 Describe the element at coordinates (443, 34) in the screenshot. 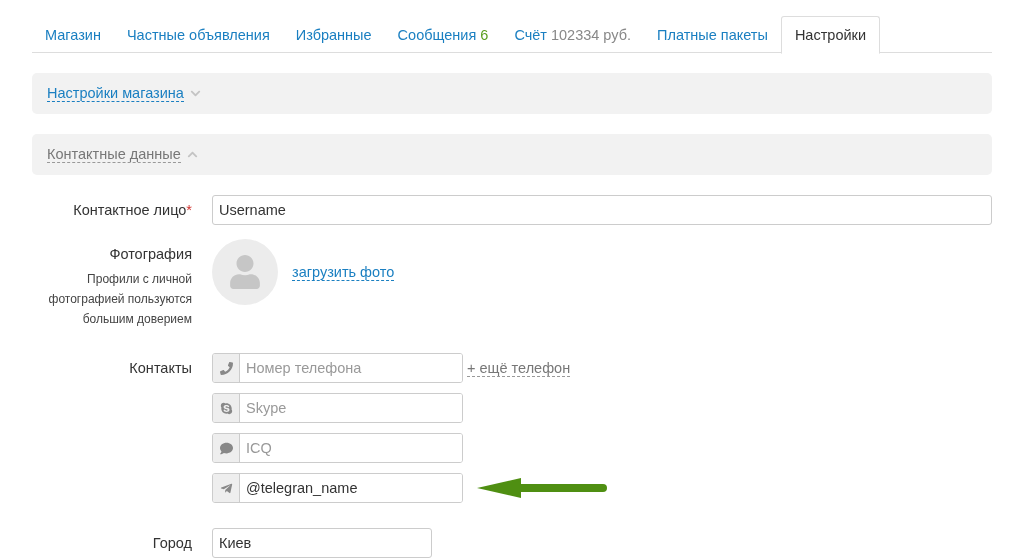

I see `tab: Сообщения 6` at that location.